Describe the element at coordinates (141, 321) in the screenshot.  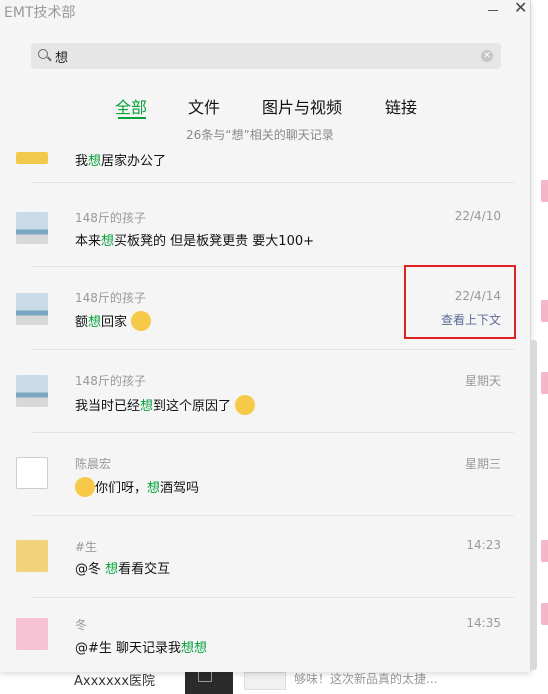
I see `crying-emoji-icon` at that location.